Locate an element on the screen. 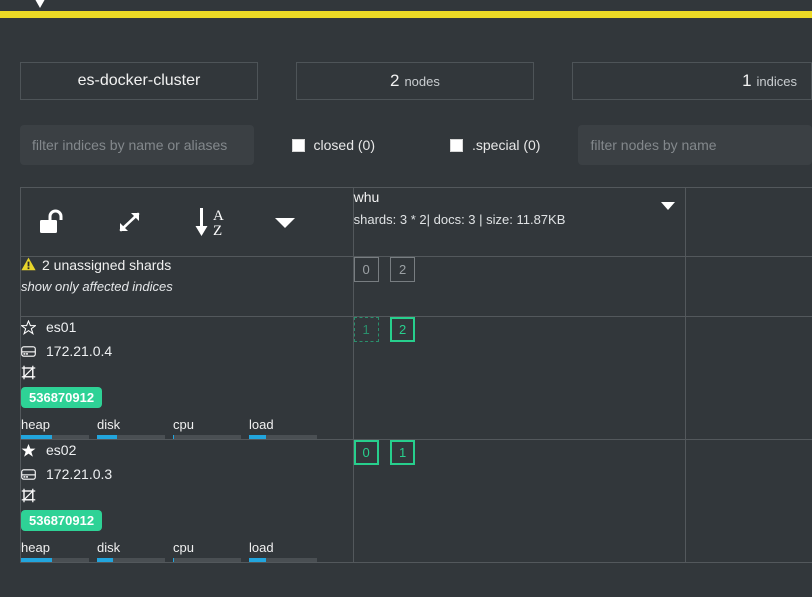 This screenshot has width=812, height=597. unassigned-shards-cell: 0 2 is located at coordinates (519, 286).